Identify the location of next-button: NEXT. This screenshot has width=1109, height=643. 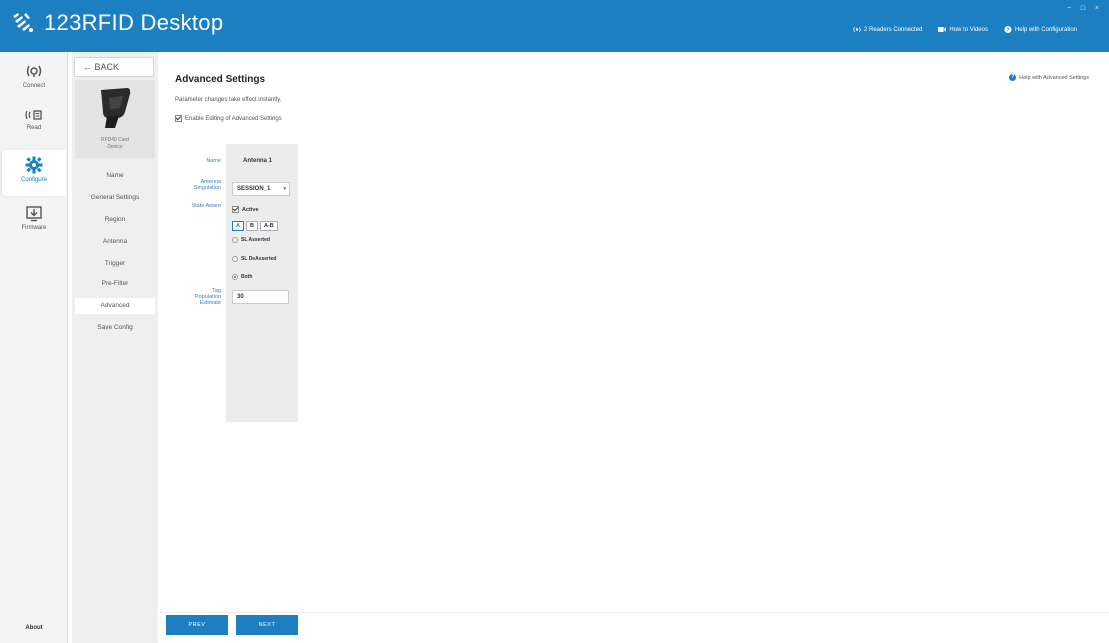
(267, 625).